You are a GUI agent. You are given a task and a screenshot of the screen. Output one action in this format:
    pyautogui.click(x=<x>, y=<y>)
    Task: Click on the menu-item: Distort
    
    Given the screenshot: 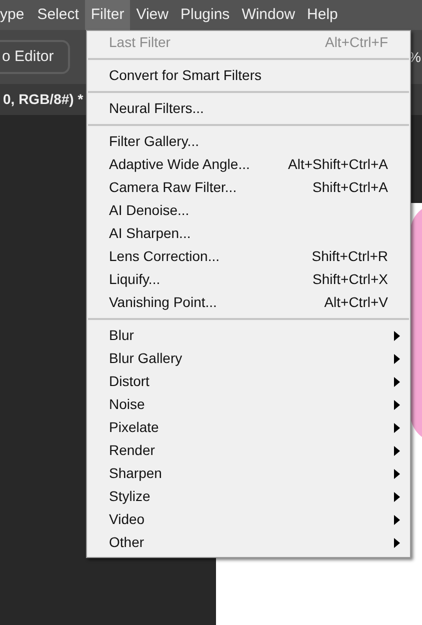 What is the action you would take?
    pyautogui.click(x=248, y=381)
    